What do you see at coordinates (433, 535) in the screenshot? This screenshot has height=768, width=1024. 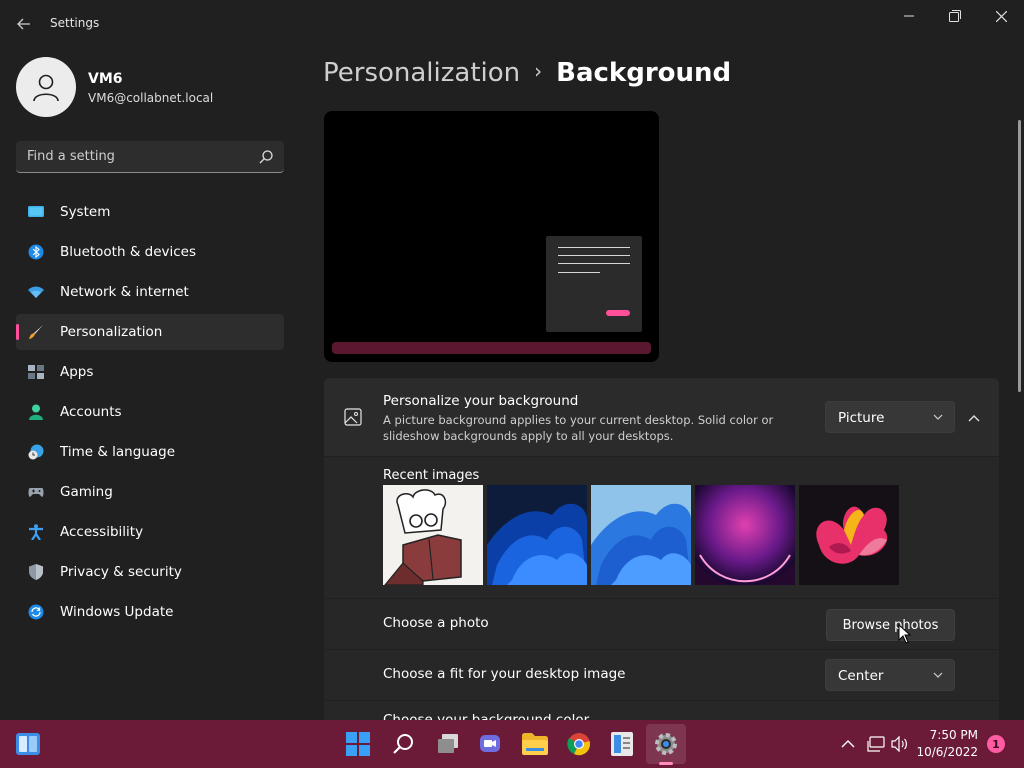 I see `sketch-character-image` at bounding box center [433, 535].